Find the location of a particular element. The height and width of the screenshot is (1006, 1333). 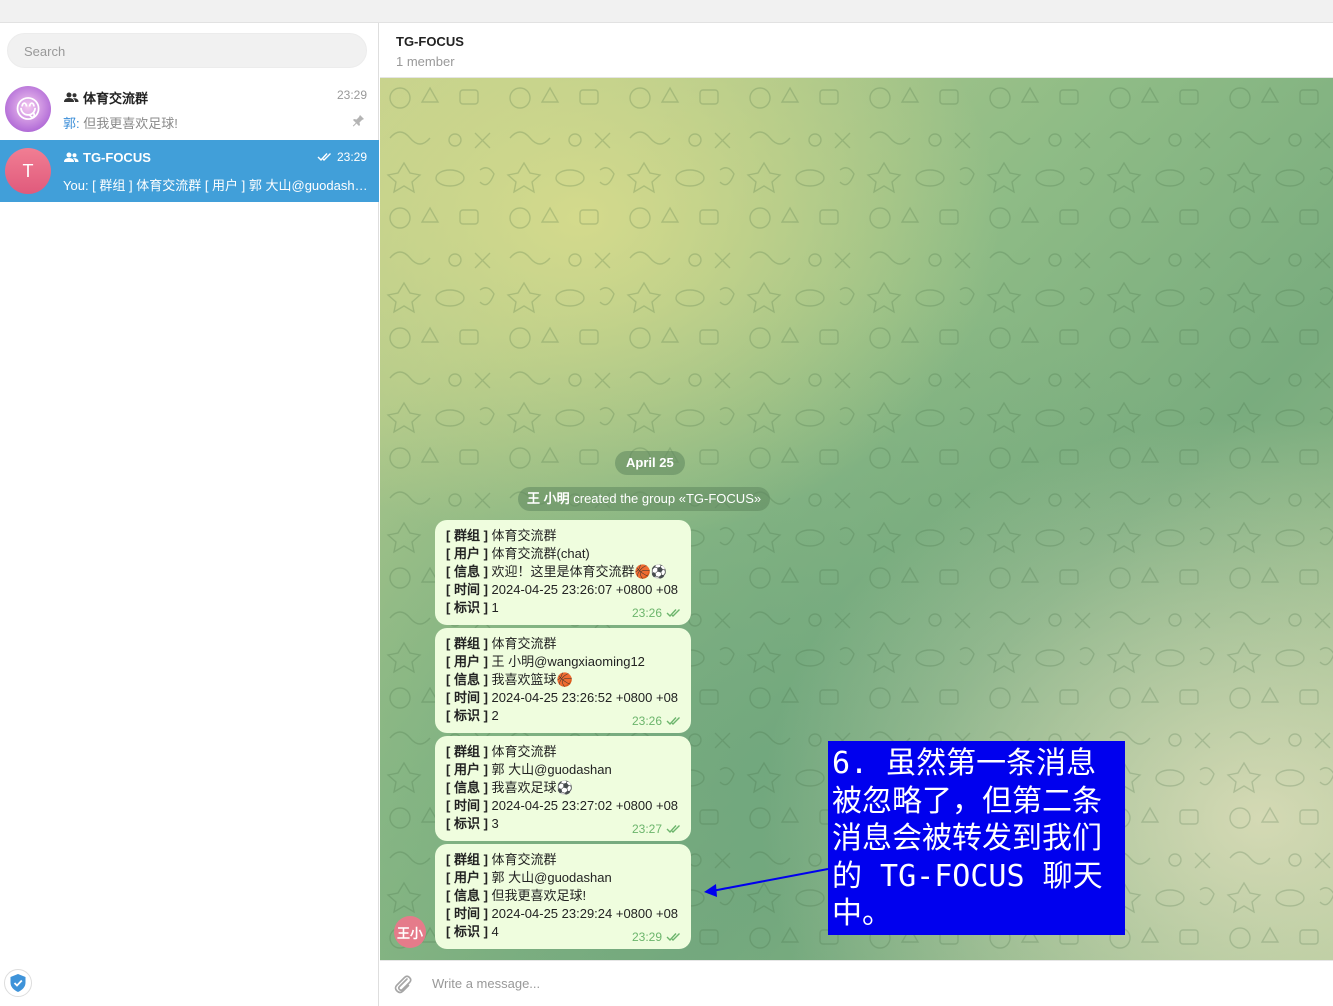

chat-avatar: 😋 is located at coordinates (28, 109).